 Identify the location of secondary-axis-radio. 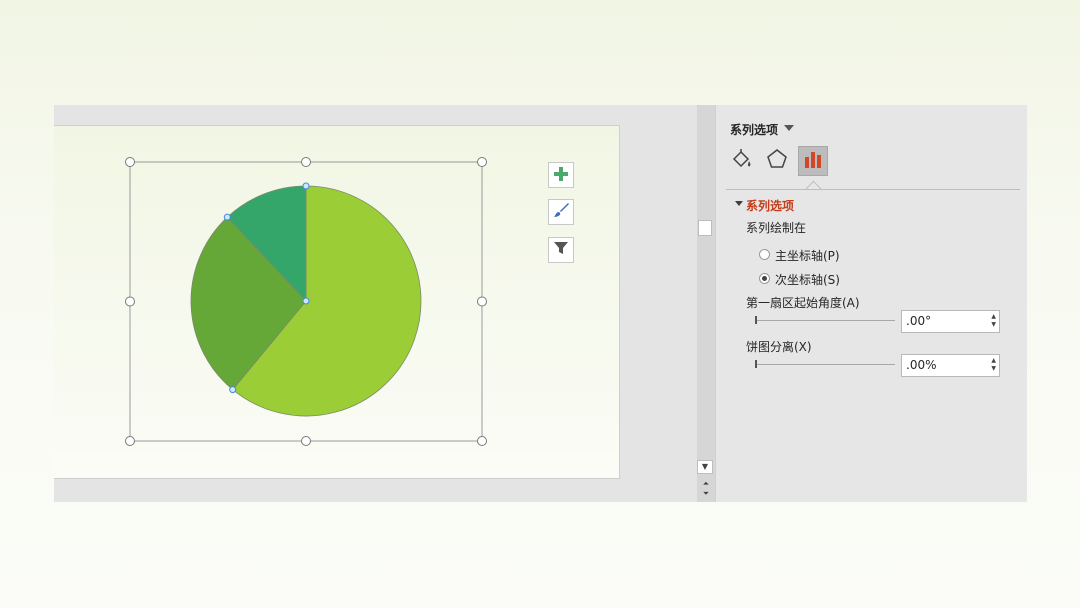
(764, 278).